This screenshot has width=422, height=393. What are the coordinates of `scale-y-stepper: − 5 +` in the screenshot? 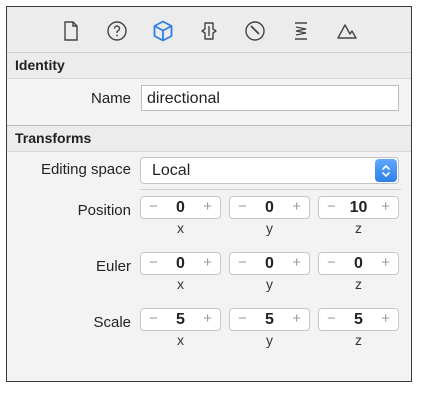 It's located at (269, 319).